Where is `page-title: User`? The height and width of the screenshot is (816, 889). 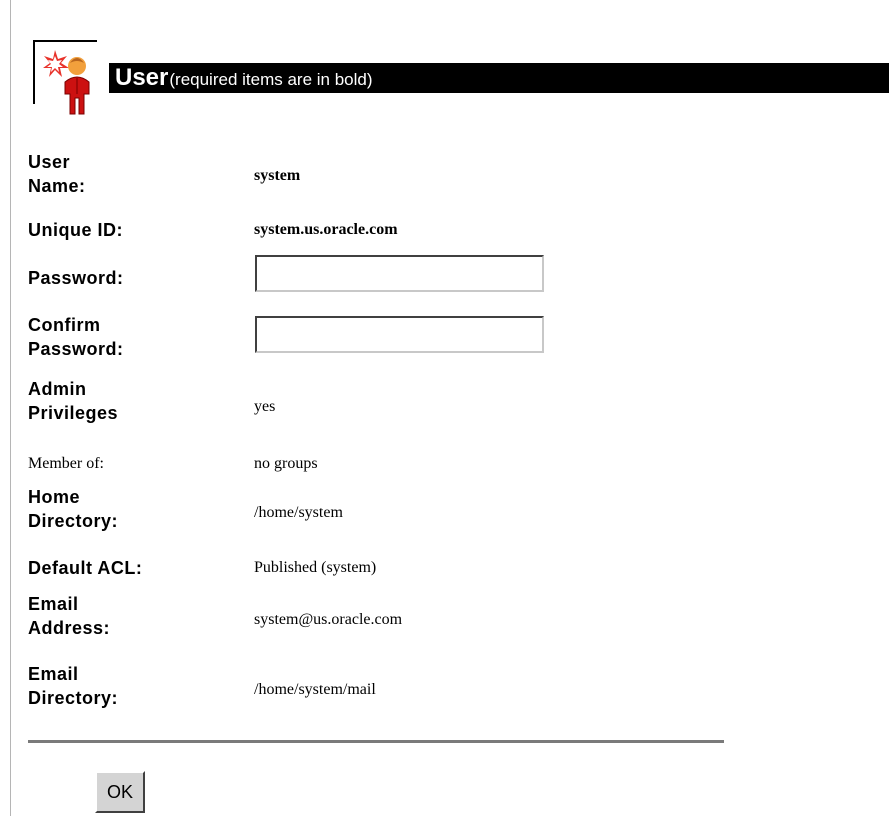
page-title: User is located at coordinates (142, 77).